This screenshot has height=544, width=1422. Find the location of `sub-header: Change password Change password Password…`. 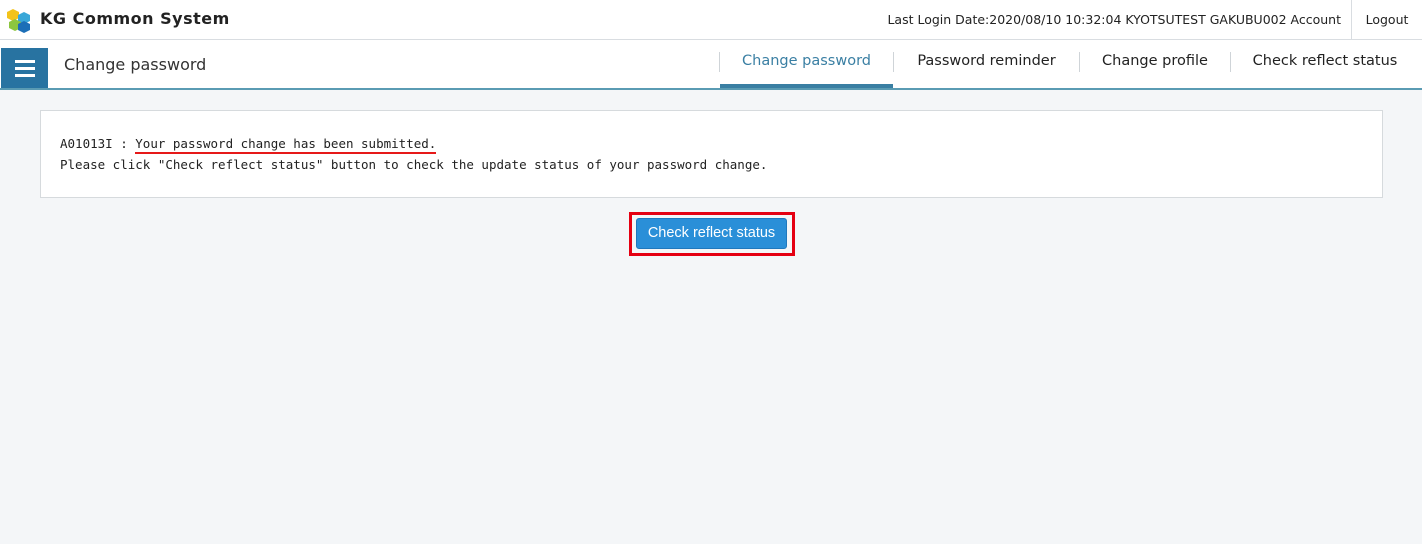

sub-header: Change password Change password Password… is located at coordinates (711, 65).